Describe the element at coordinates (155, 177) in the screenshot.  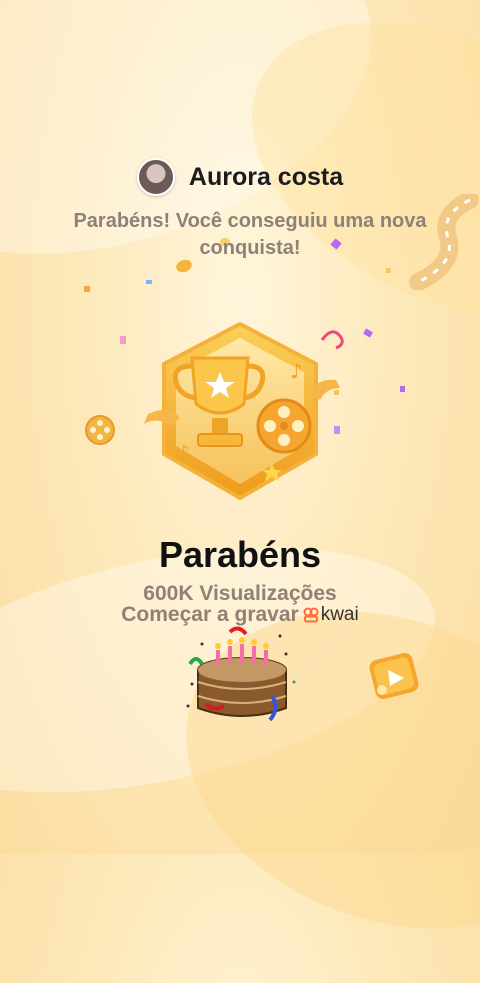
I see `avatar` at that location.